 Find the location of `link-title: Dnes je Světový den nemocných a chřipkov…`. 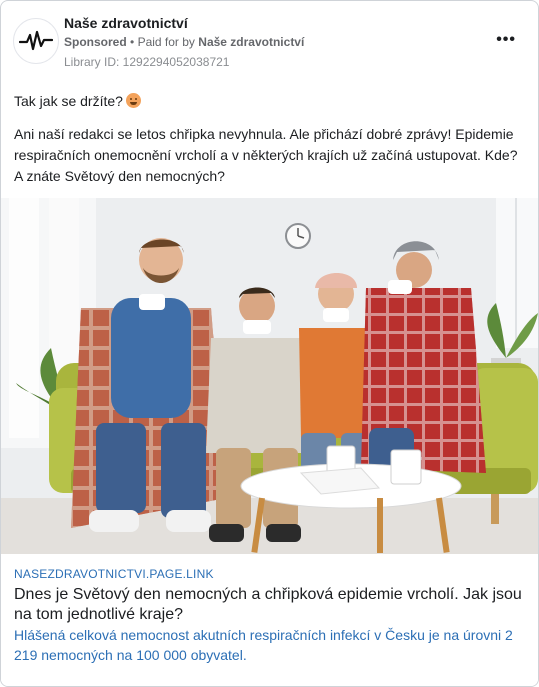

link-title: Dnes je Světový den nemocných a chřipkov… is located at coordinates (271, 605).